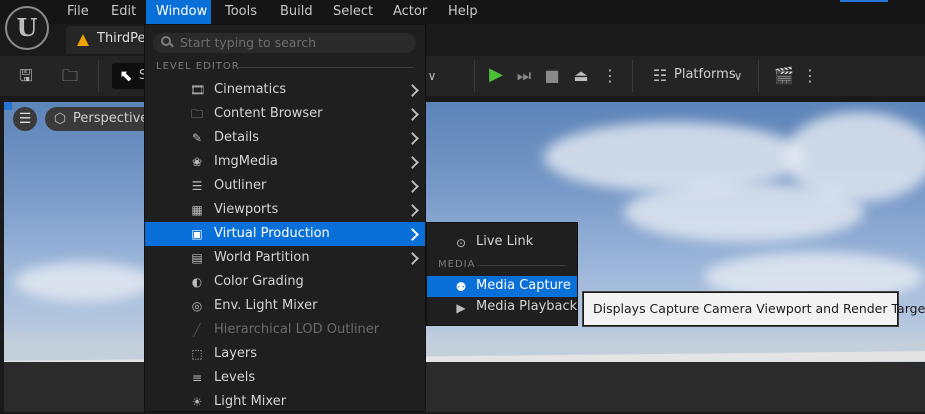 This screenshot has height=414, width=925. What do you see at coordinates (196, 114) in the screenshot?
I see `folder-search-icon: 🗀` at bounding box center [196, 114].